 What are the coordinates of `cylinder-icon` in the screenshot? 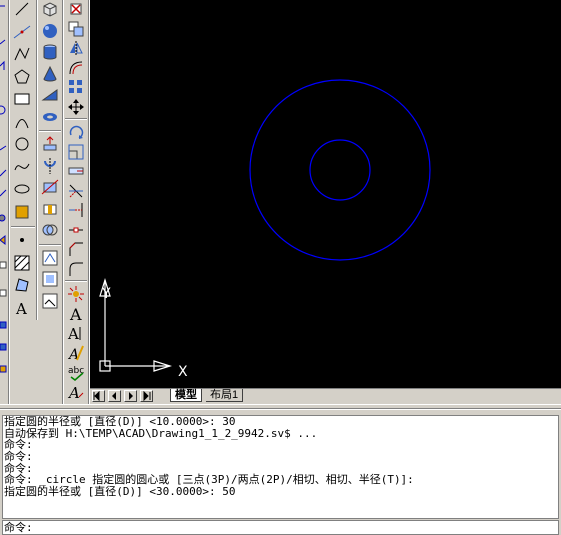 It's located at (50, 52).